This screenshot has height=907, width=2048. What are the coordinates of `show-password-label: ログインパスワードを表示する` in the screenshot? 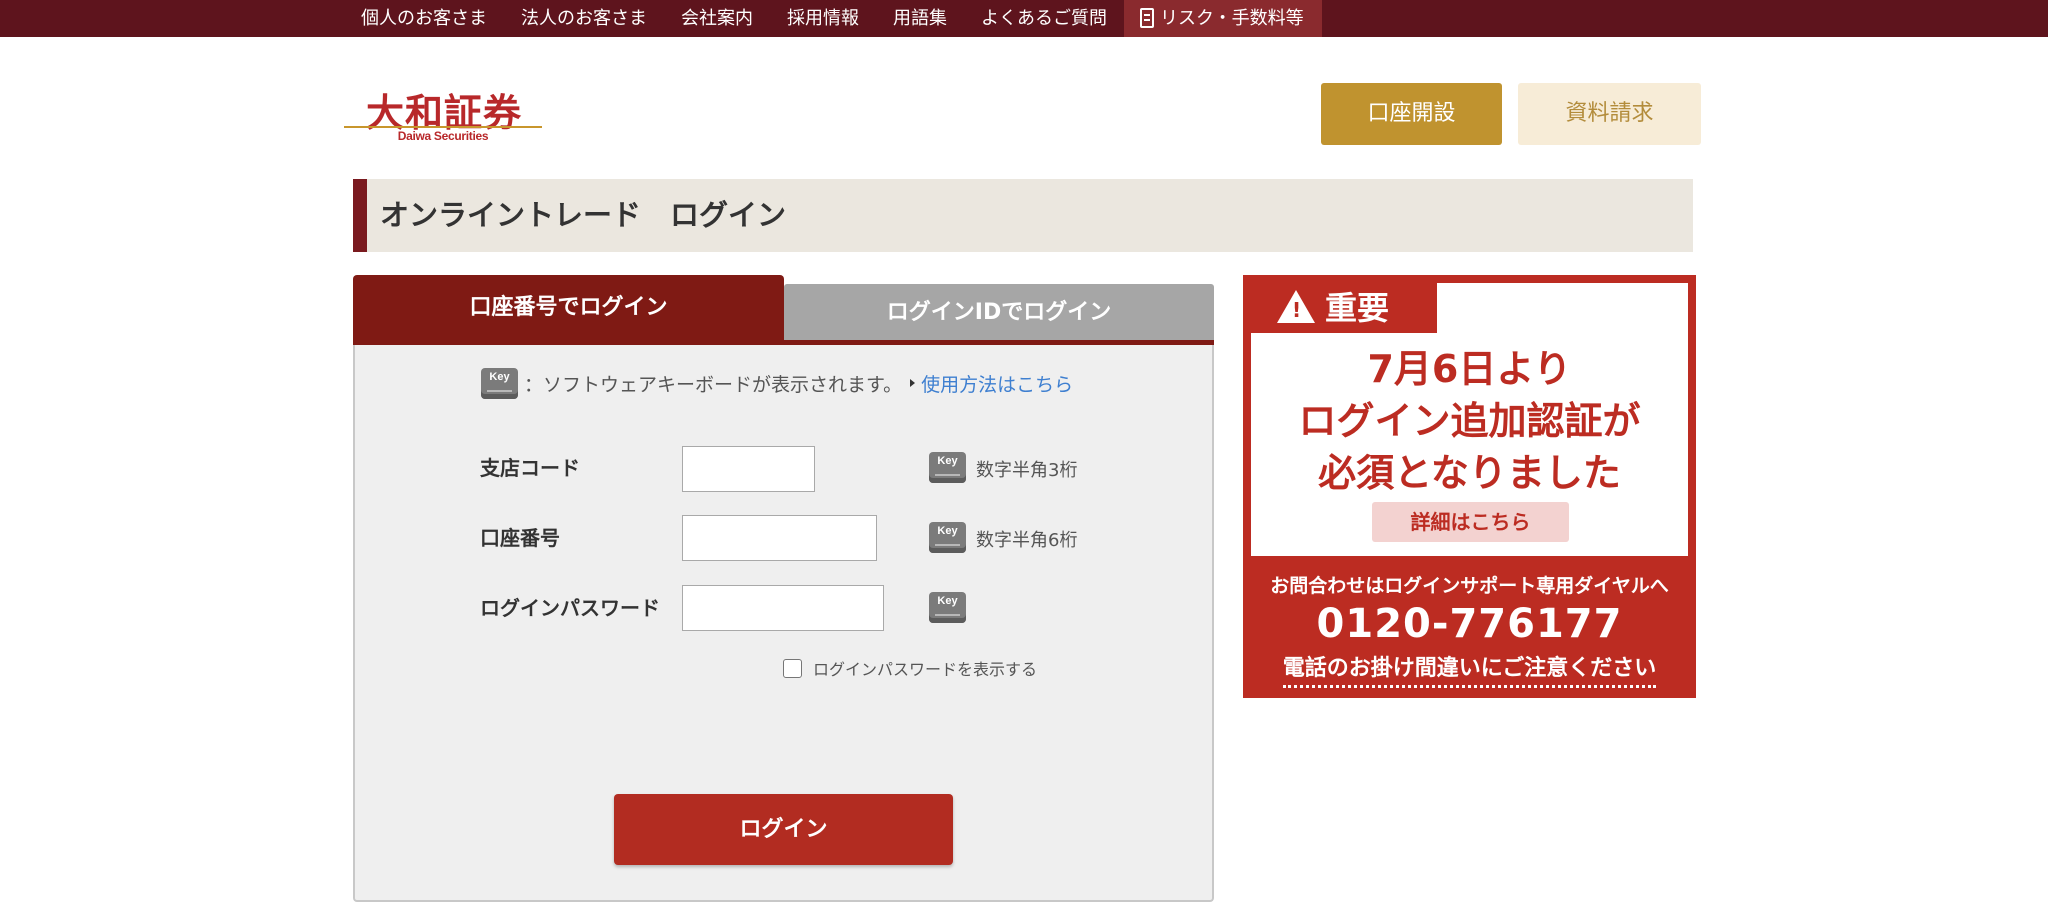 It's located at (925, 668).